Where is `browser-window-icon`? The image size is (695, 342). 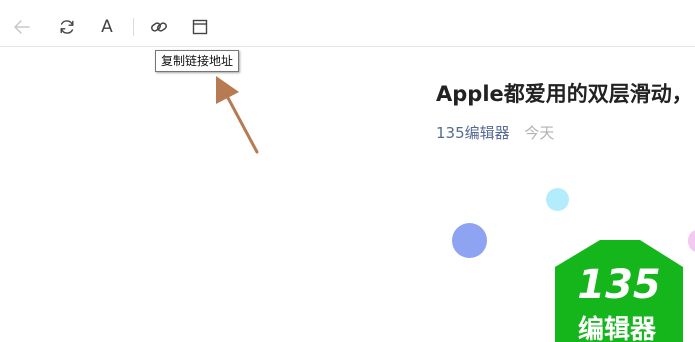 browser-window-icon is located at coordinates (200, 27).